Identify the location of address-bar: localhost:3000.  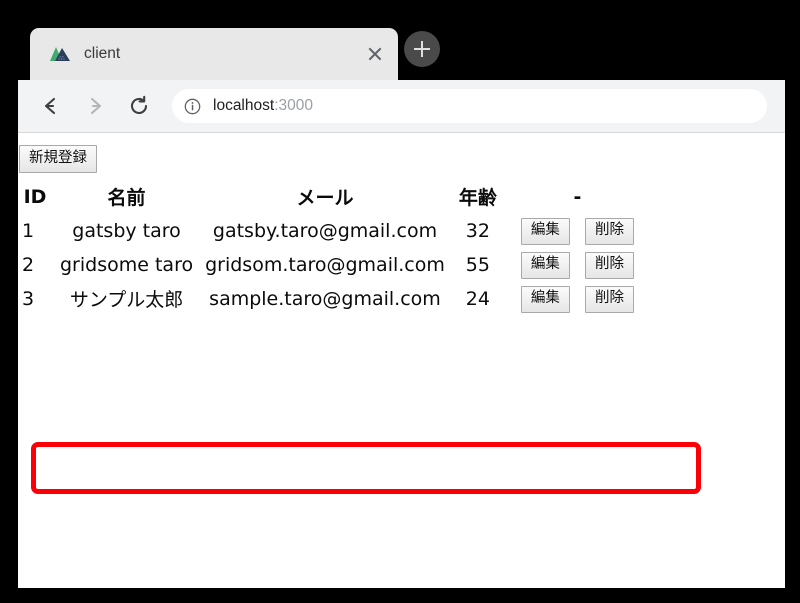
(469, 106).